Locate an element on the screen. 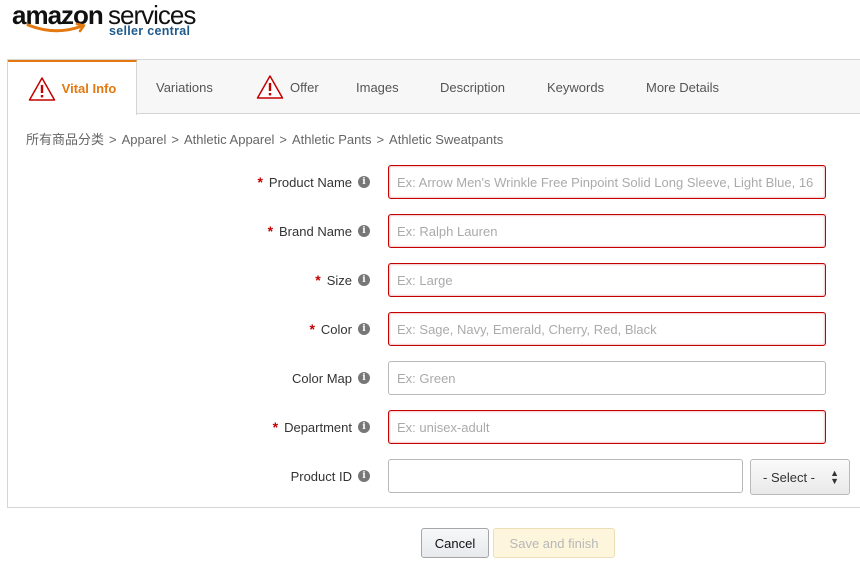  tab-label: More Details is located at coordinates (682, 87).